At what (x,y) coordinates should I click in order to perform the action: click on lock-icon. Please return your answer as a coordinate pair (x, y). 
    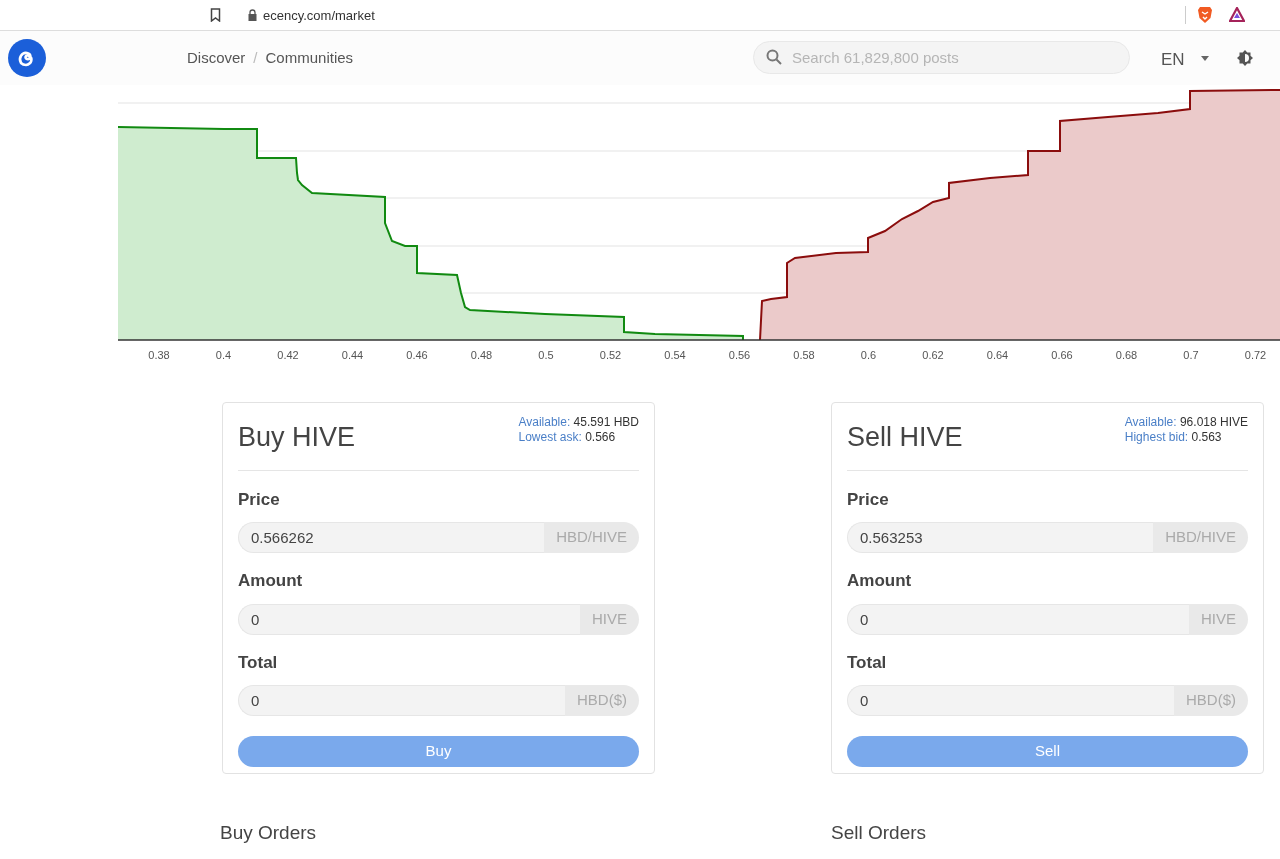
    Looking at the image, I should click on (252, 15).